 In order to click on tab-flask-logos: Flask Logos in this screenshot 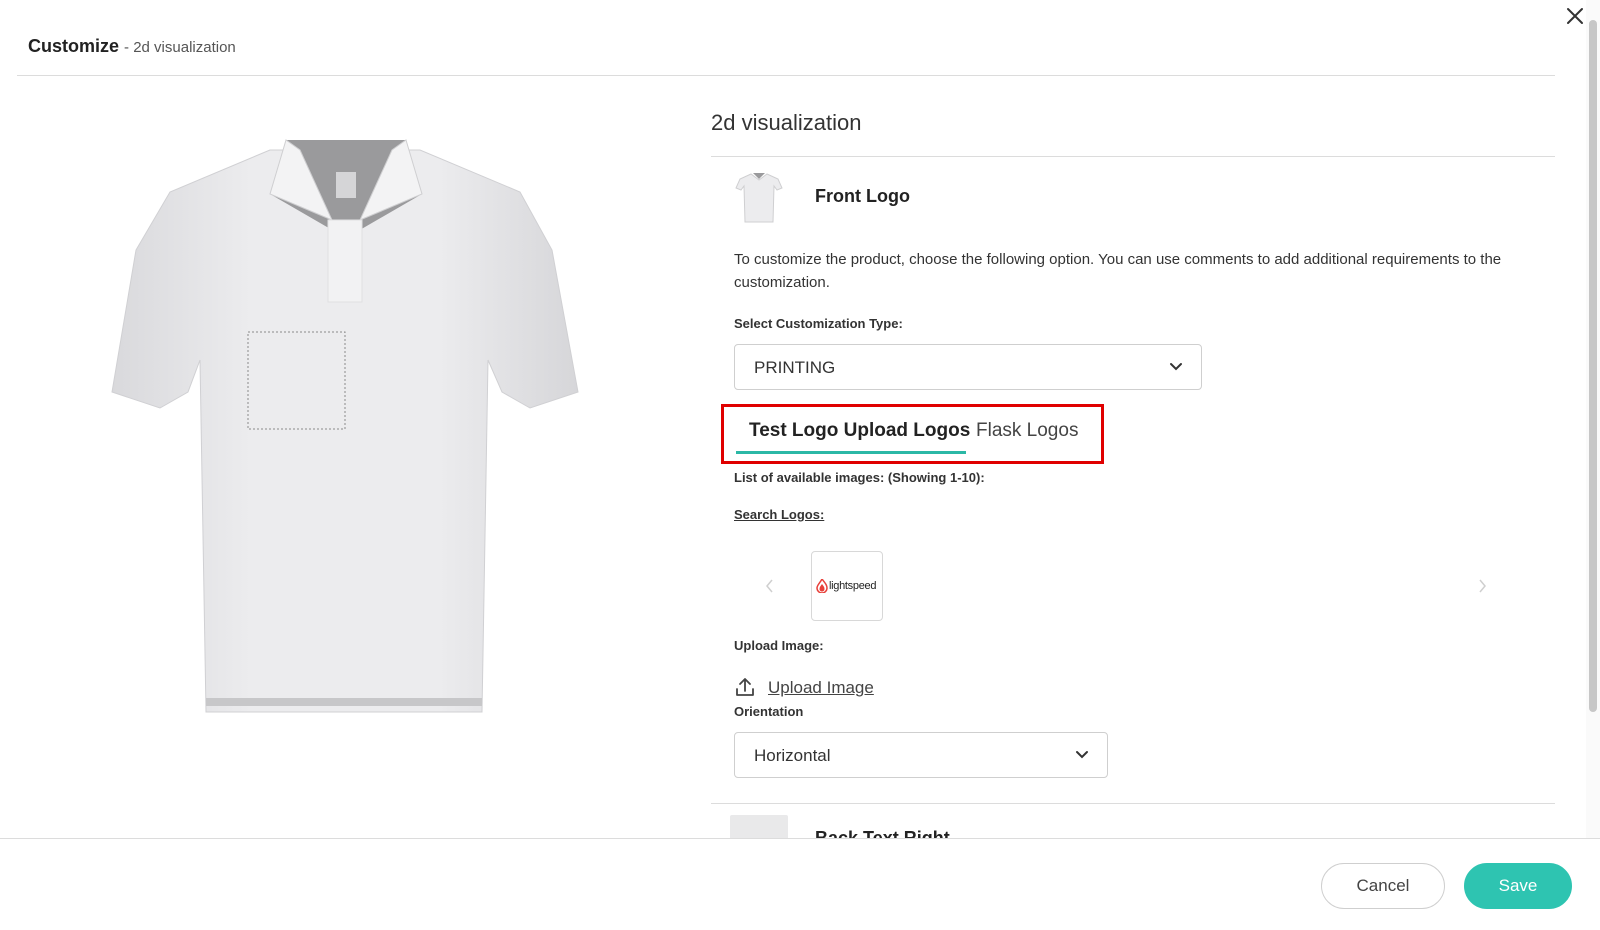, I will do `click(1027, 431)`.